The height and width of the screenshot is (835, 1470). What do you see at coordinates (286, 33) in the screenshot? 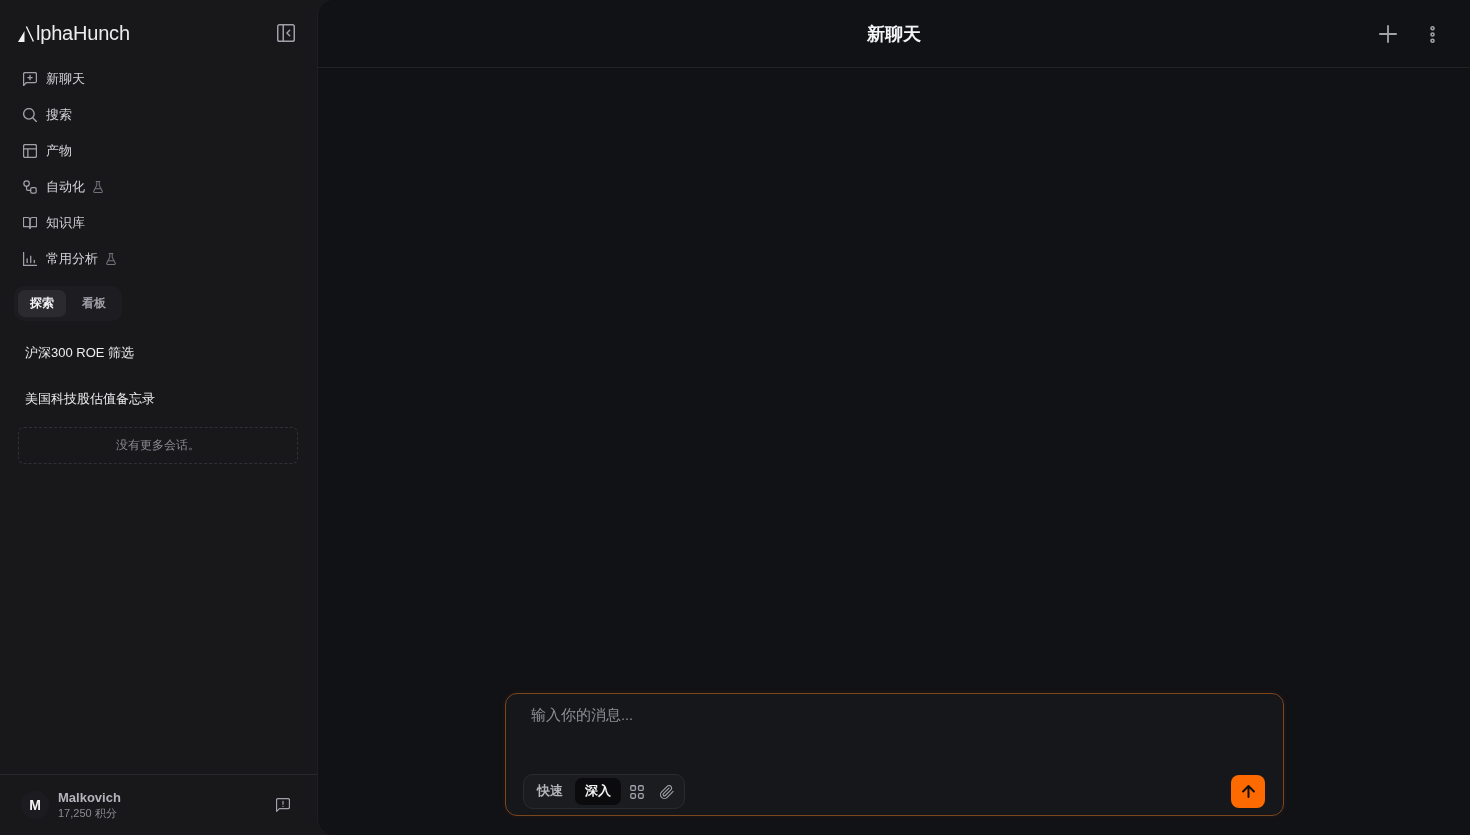
I see `sidebar-panel-icon` at bounding box center [286, 33].